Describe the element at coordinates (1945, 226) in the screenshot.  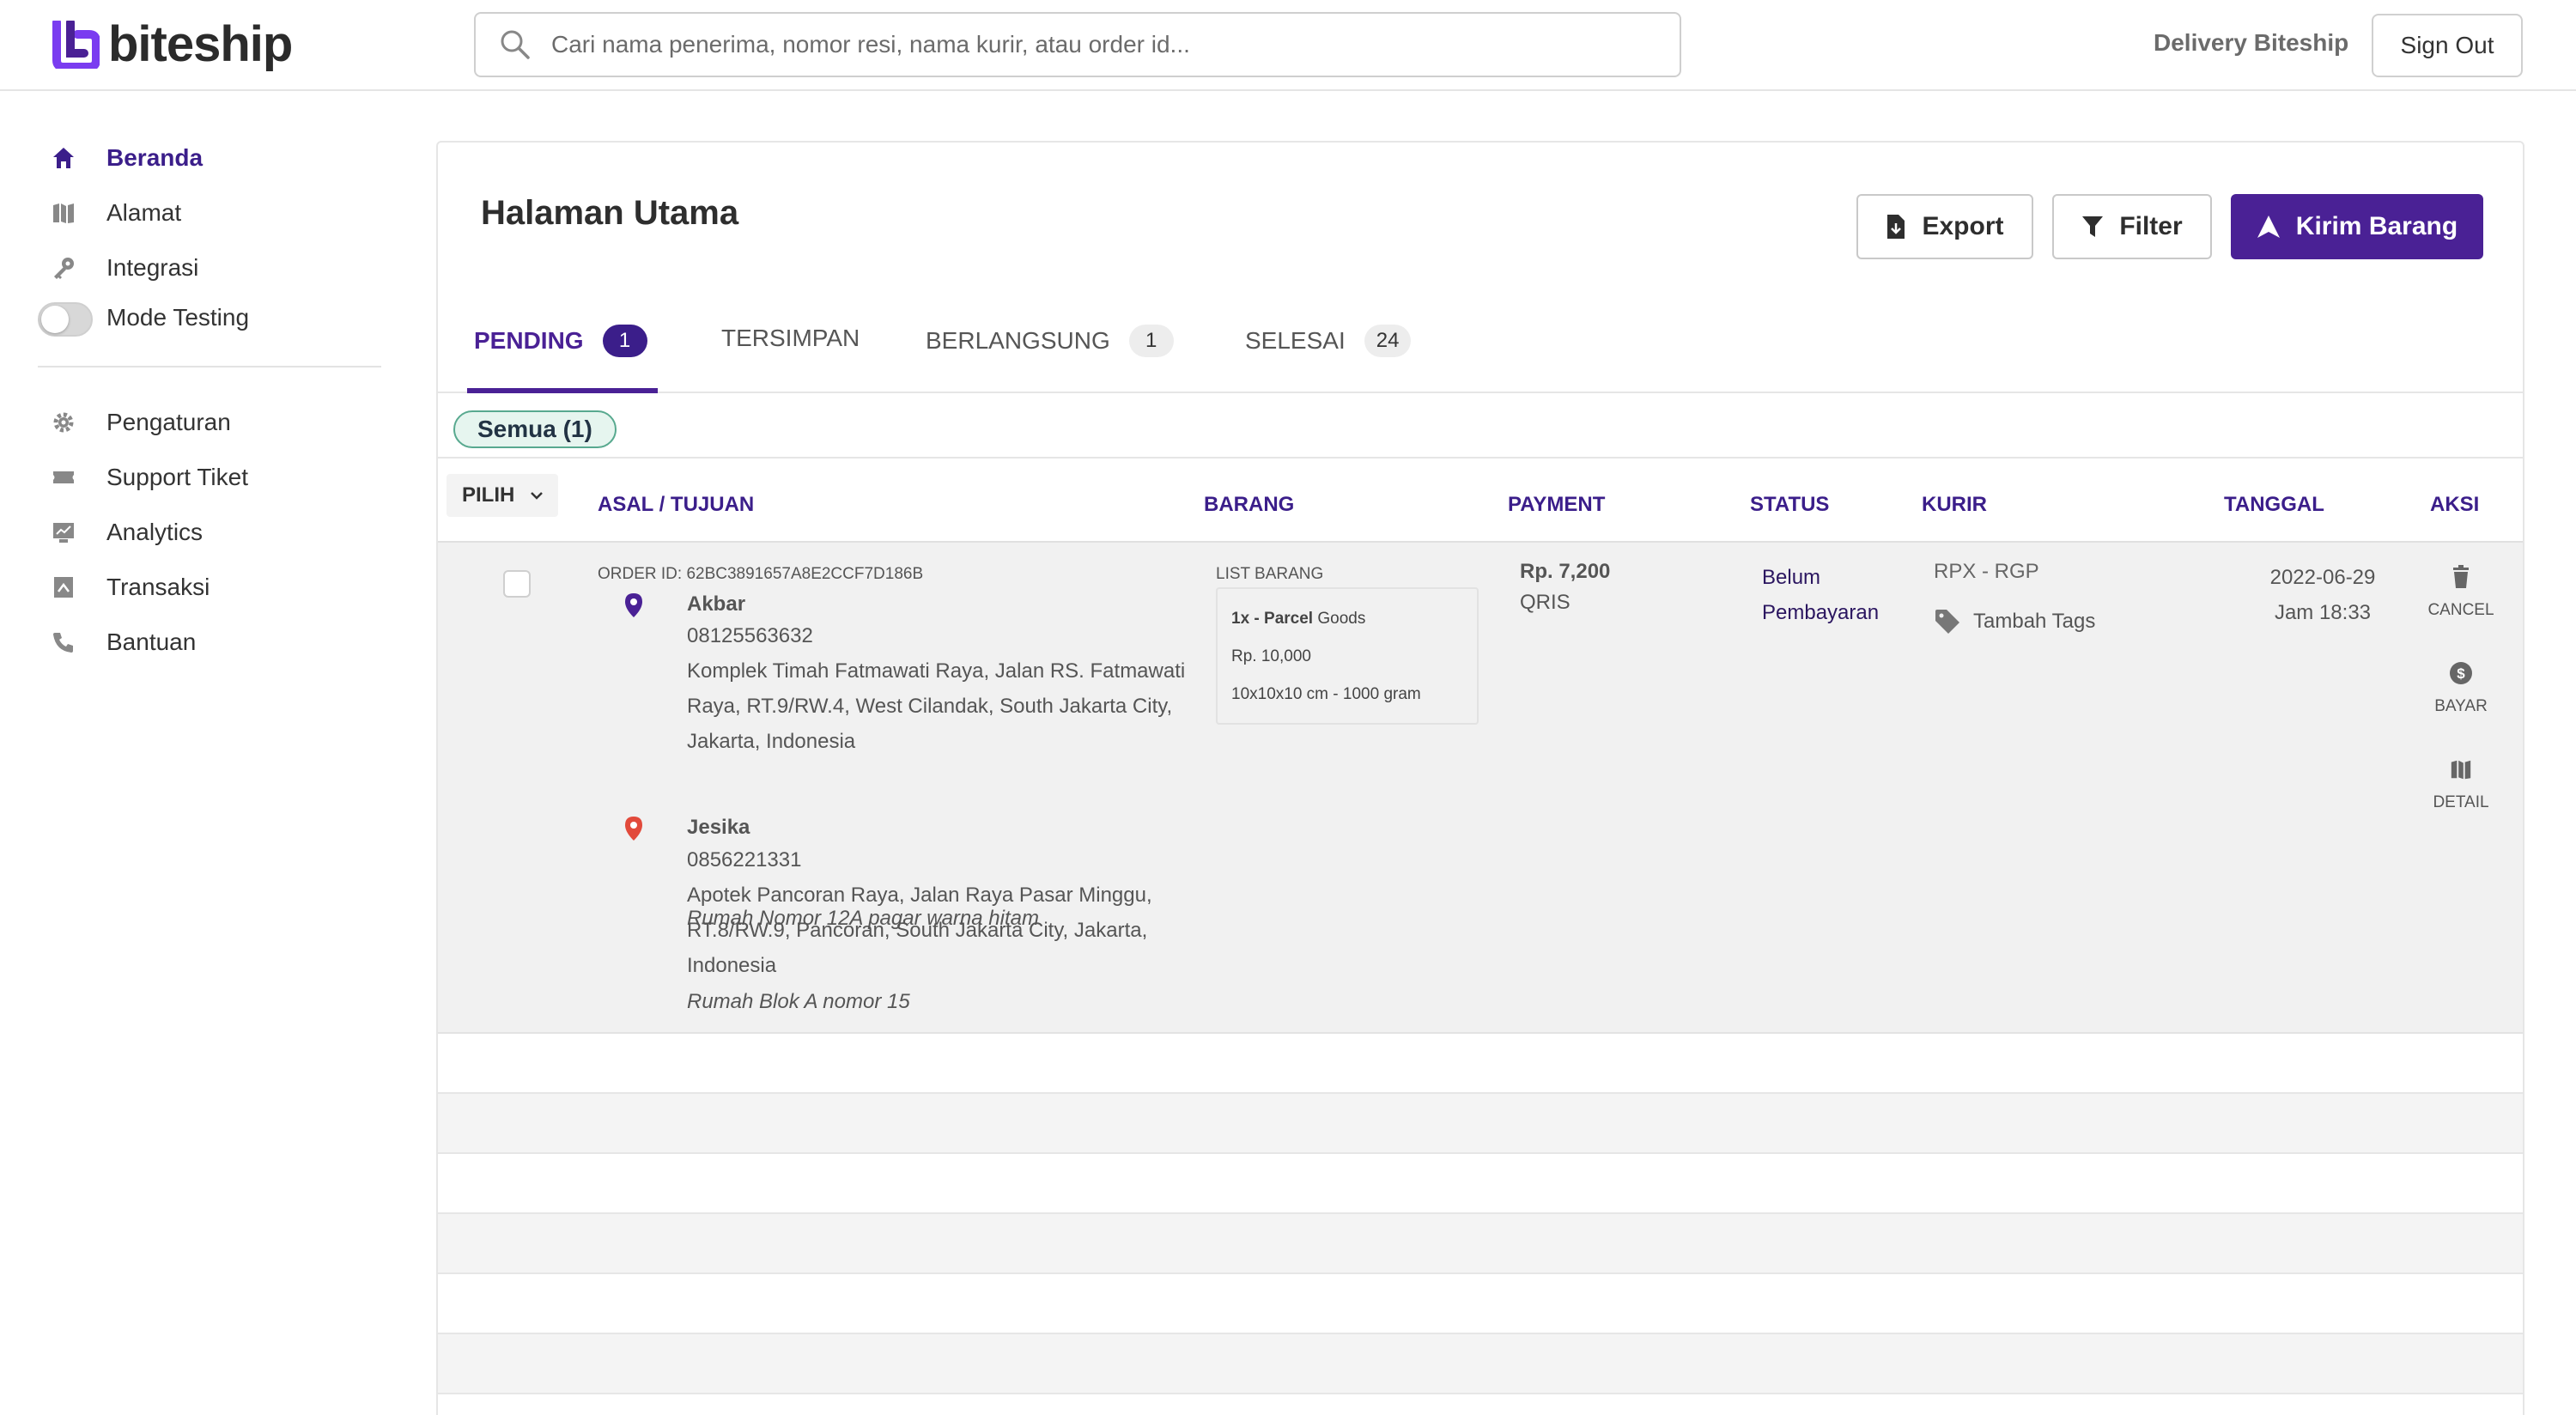
I see `export-button: Export` at that location.